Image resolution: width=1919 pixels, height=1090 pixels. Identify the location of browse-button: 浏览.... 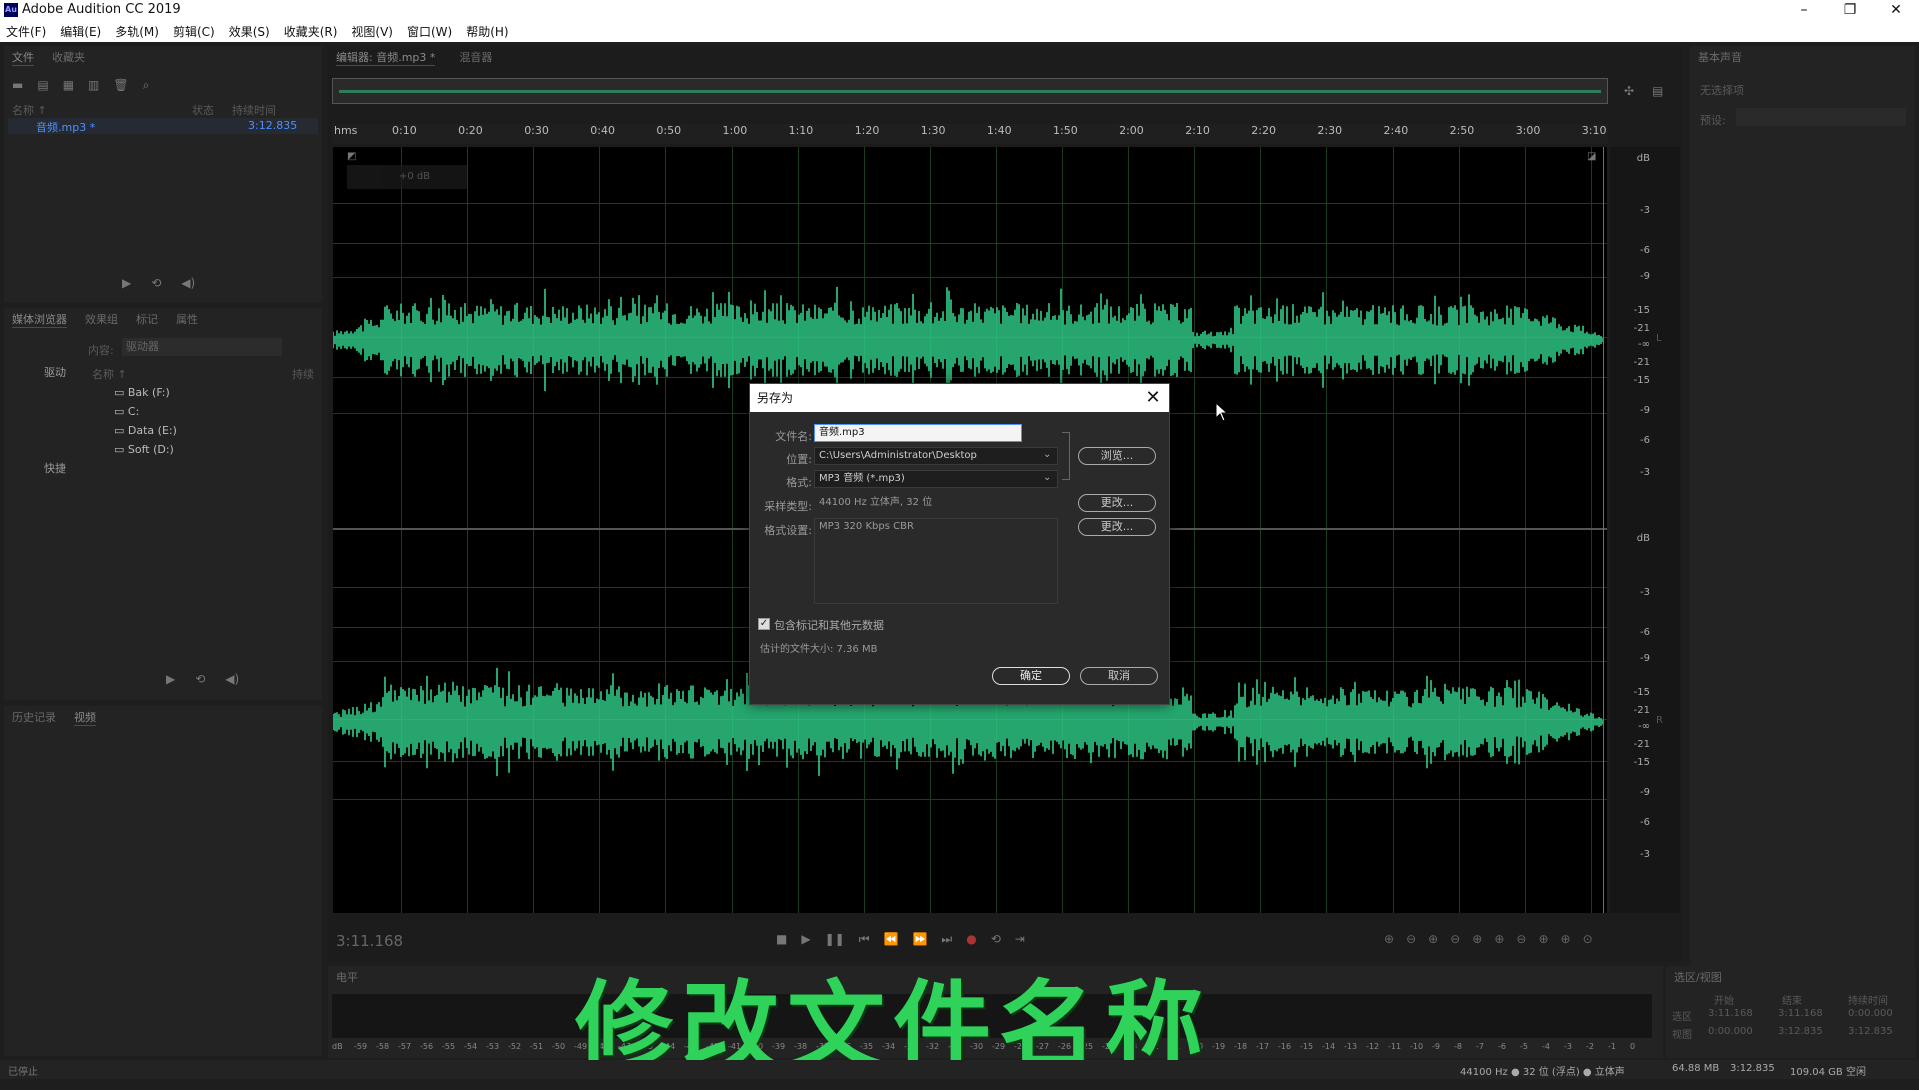
(1117, 456).